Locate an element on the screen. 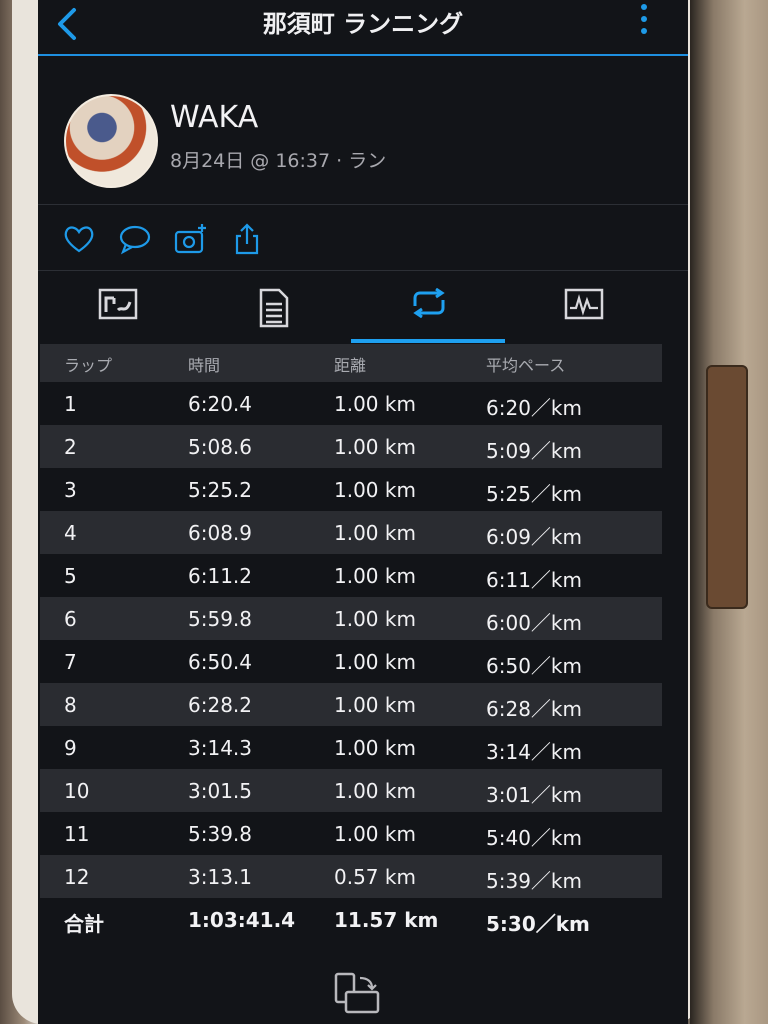 Image resolution: width=768 pixels, height=1024 pixels. lap-pace: 5:25／km is located at coordinates (534, 494).